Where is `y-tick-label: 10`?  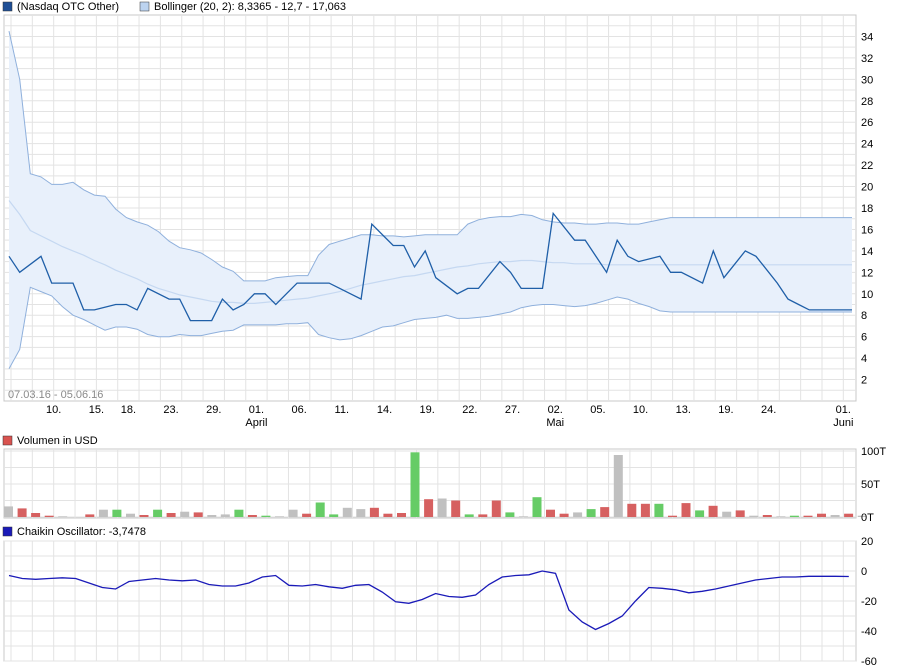
y-tick-label: 10 is located at coordinates (867, 295).